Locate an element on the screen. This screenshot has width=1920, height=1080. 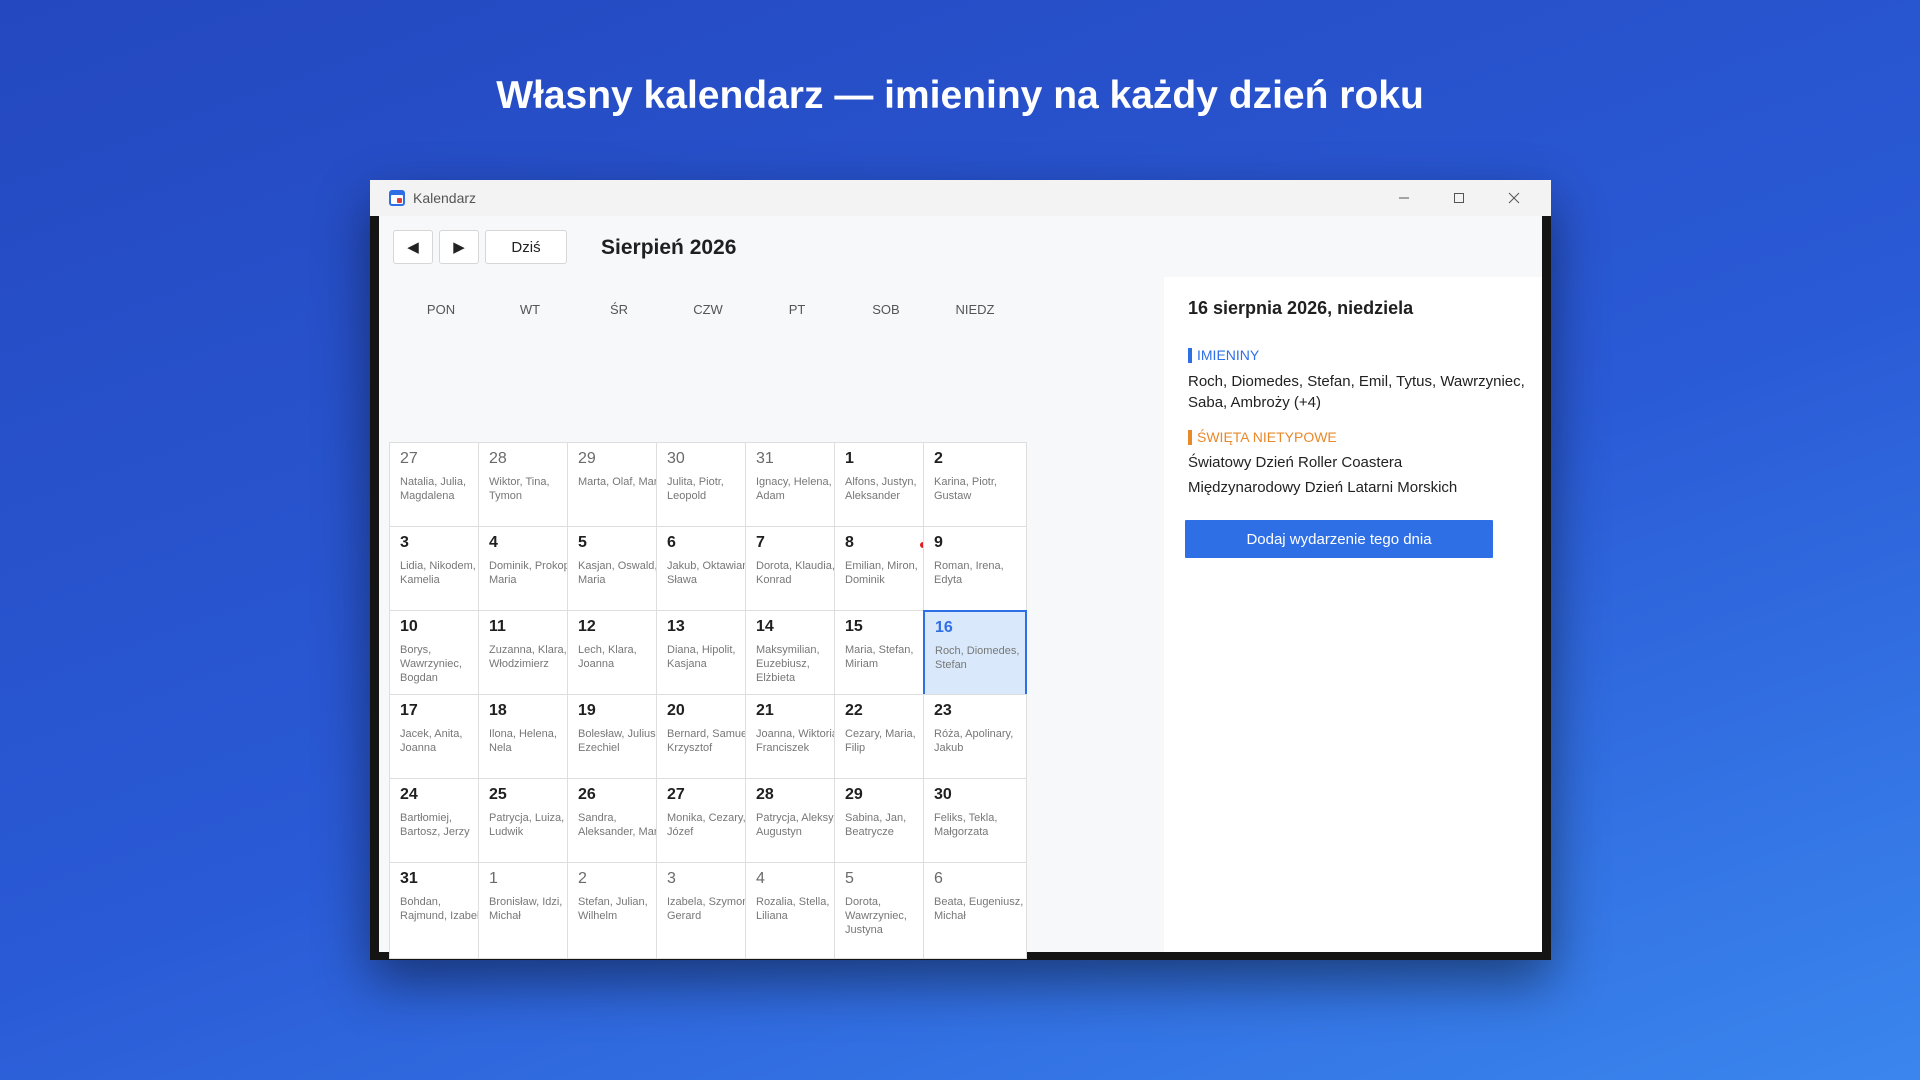
day-number: 29 is located at coordinates (587, 458).